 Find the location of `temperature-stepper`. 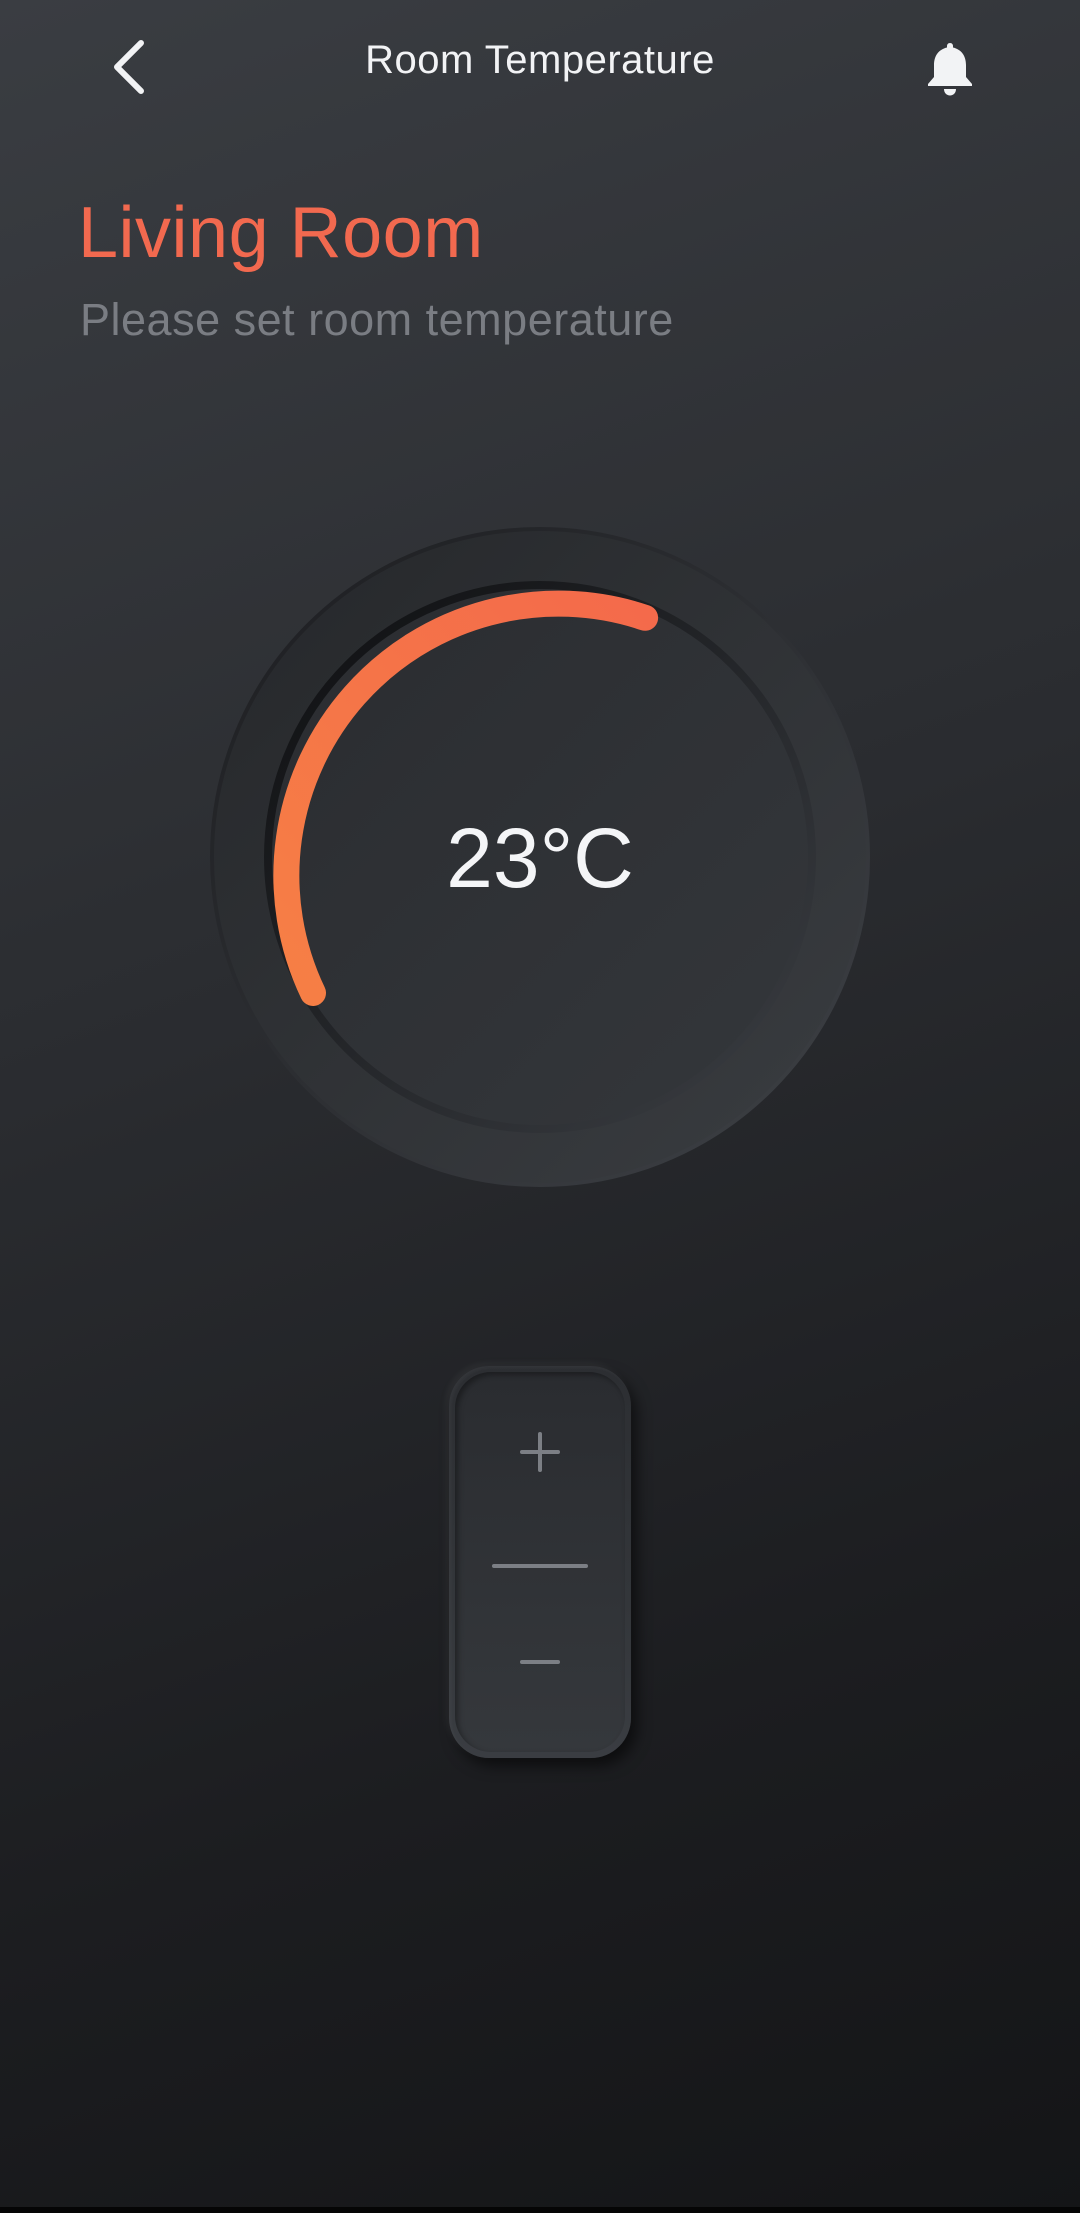

temperature-stepper is located at coordinates (540, 1562).